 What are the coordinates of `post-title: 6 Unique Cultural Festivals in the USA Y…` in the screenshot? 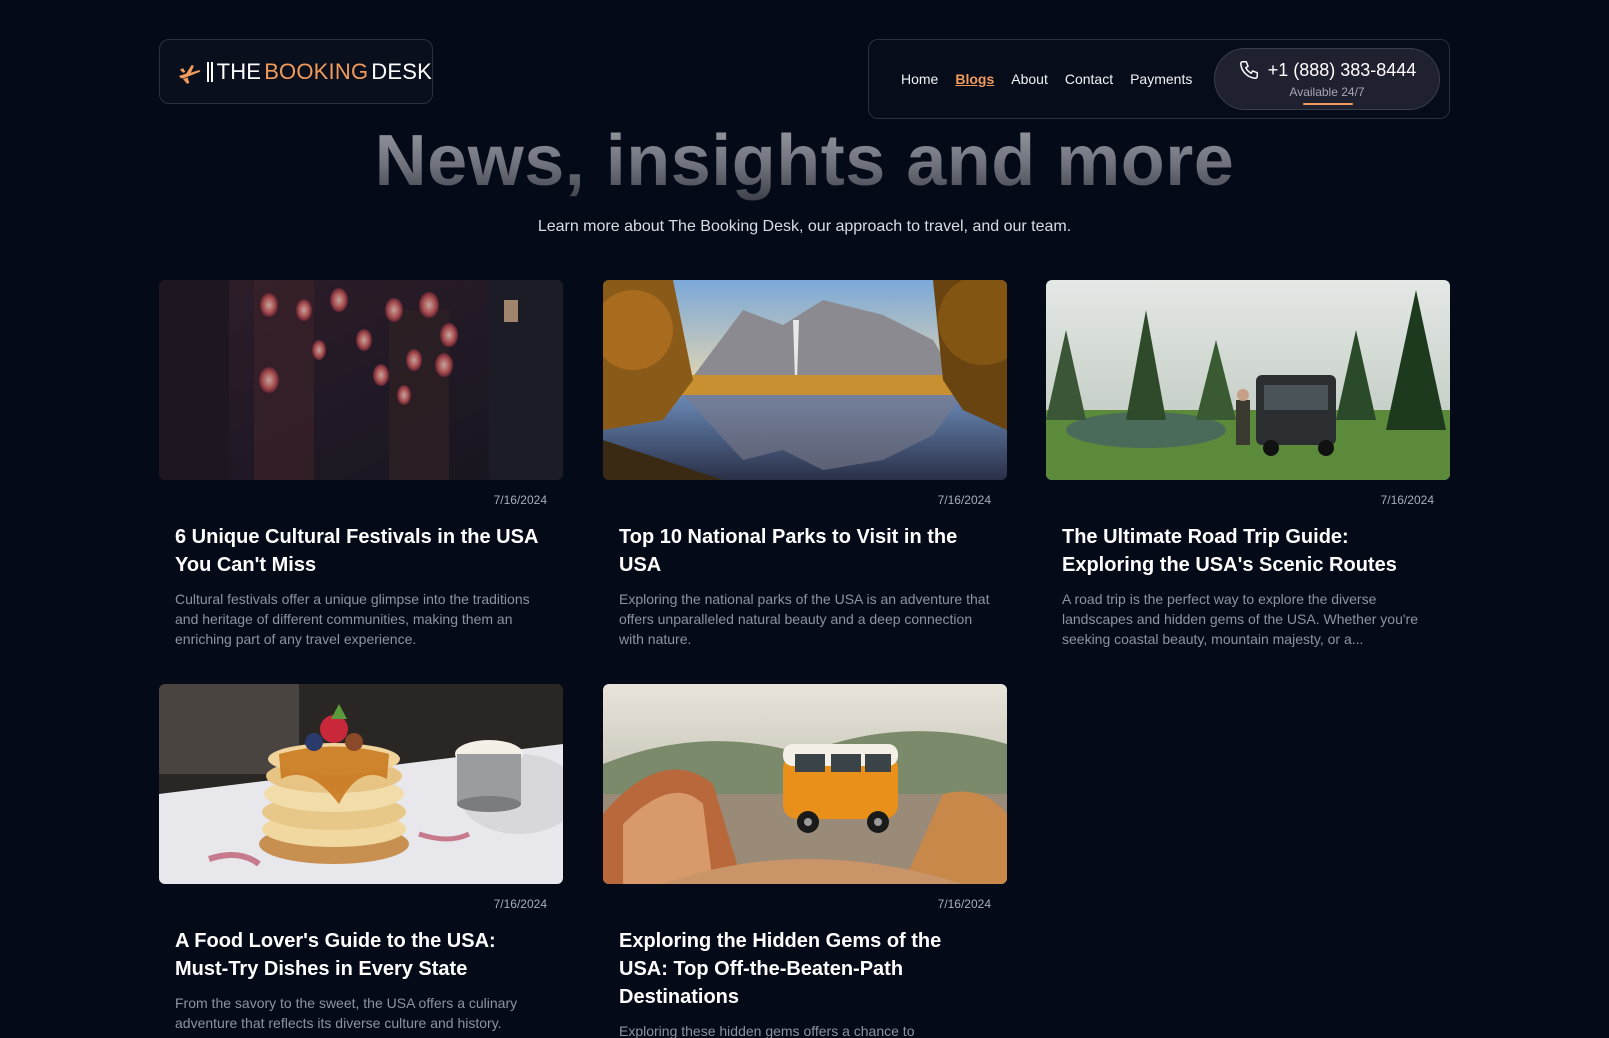 It's located at (361, 551).